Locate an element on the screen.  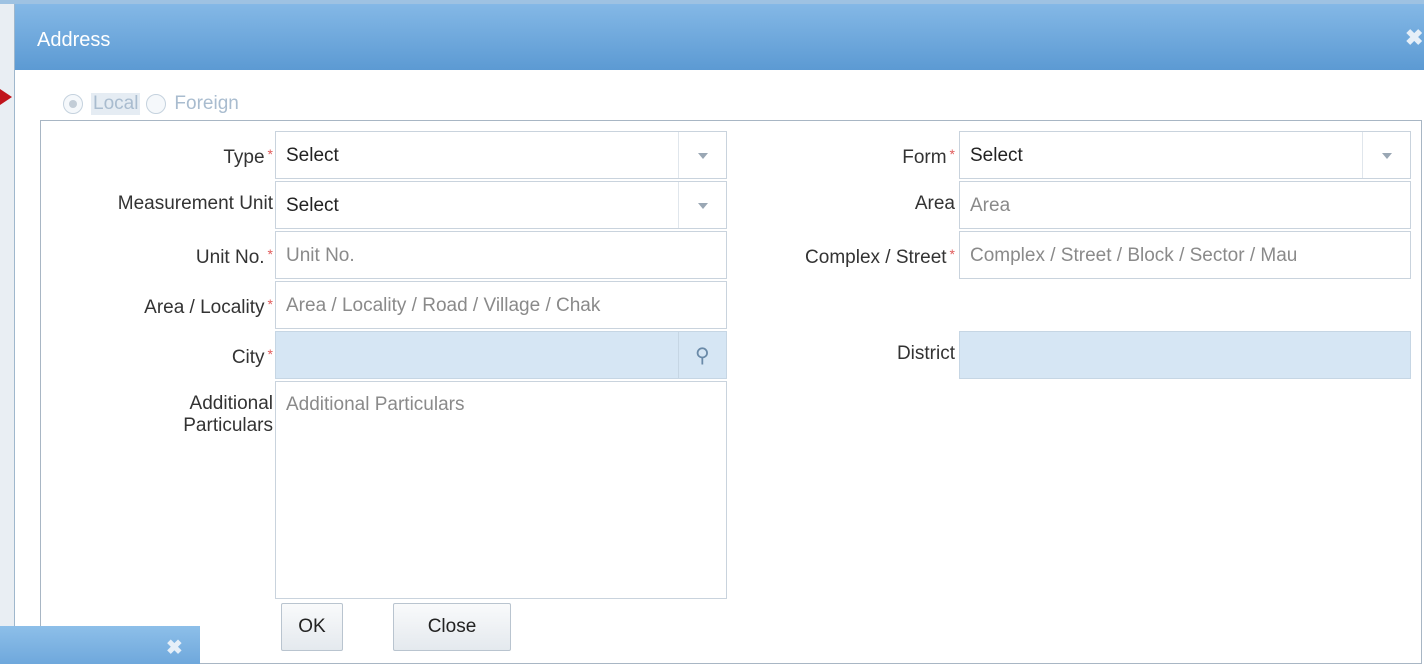
radio-foreign is located at coordinates (156, 104).